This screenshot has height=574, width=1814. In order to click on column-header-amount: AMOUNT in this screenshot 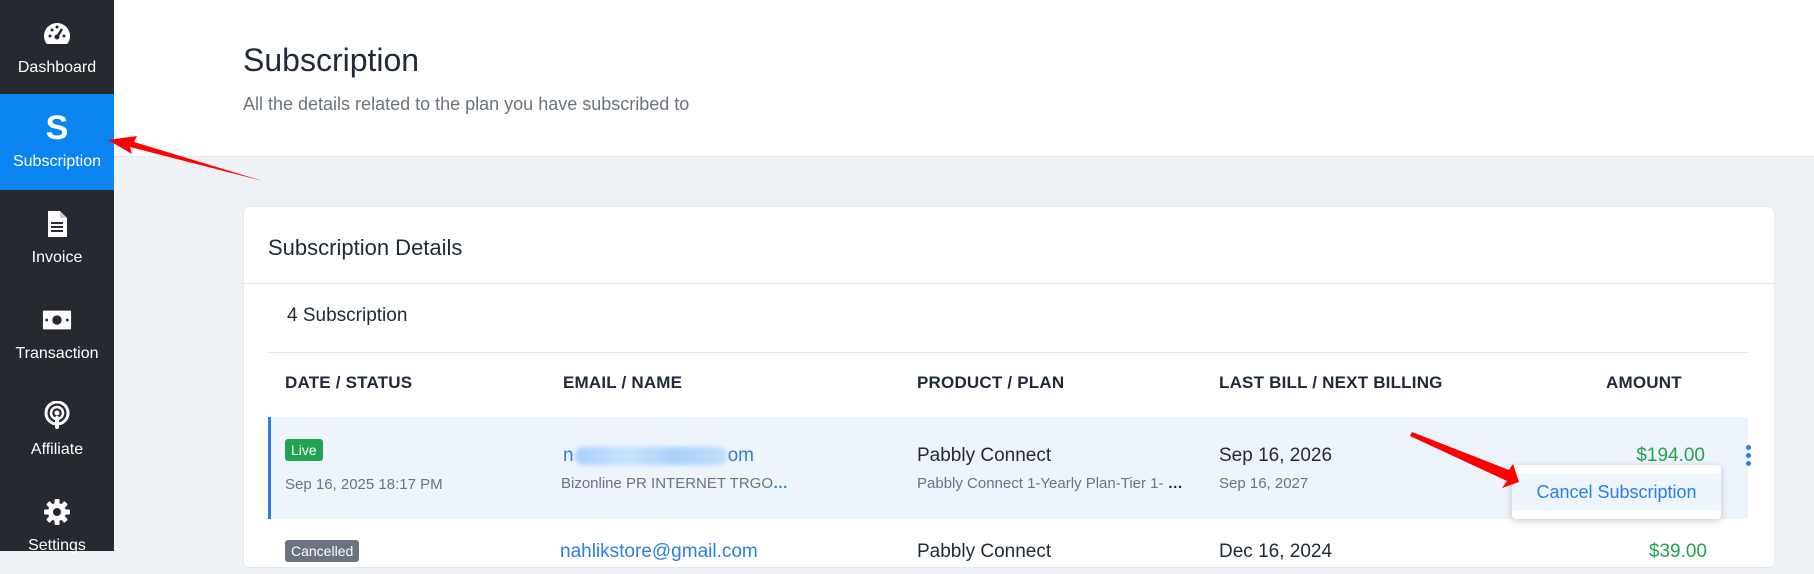, I will do `click(1644, 382)`.